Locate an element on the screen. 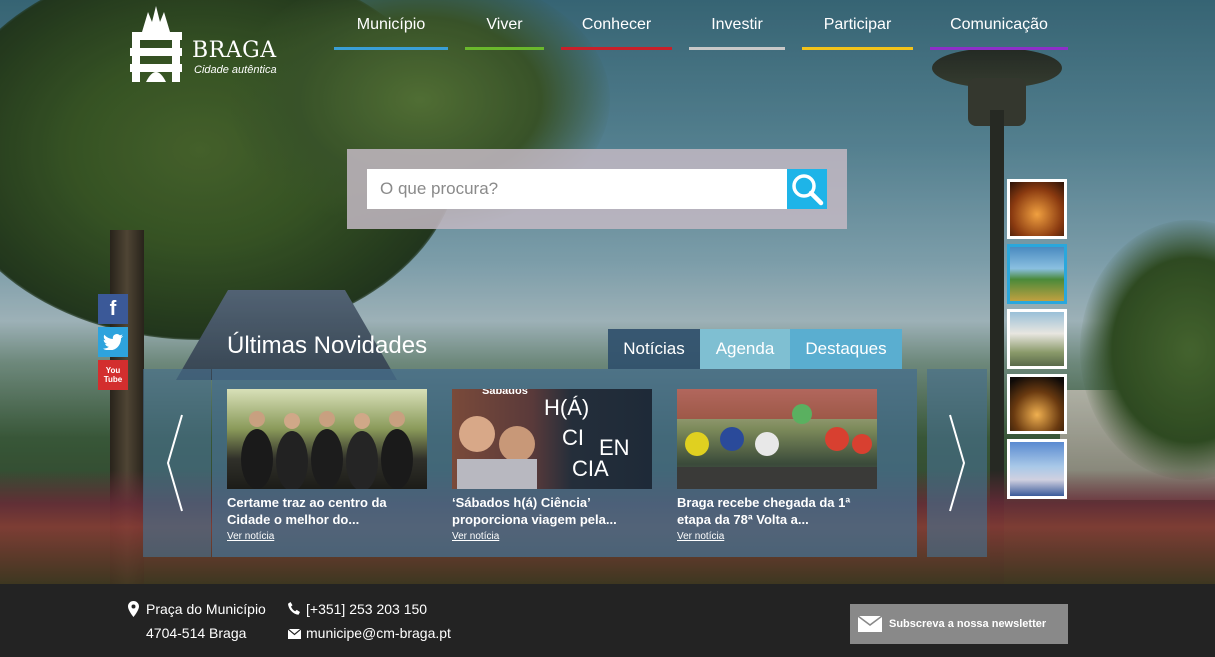 Image resolution: width=1215 pixels, height=657 pixels. braga-emblem-icon is located at coordinates (156, 44).